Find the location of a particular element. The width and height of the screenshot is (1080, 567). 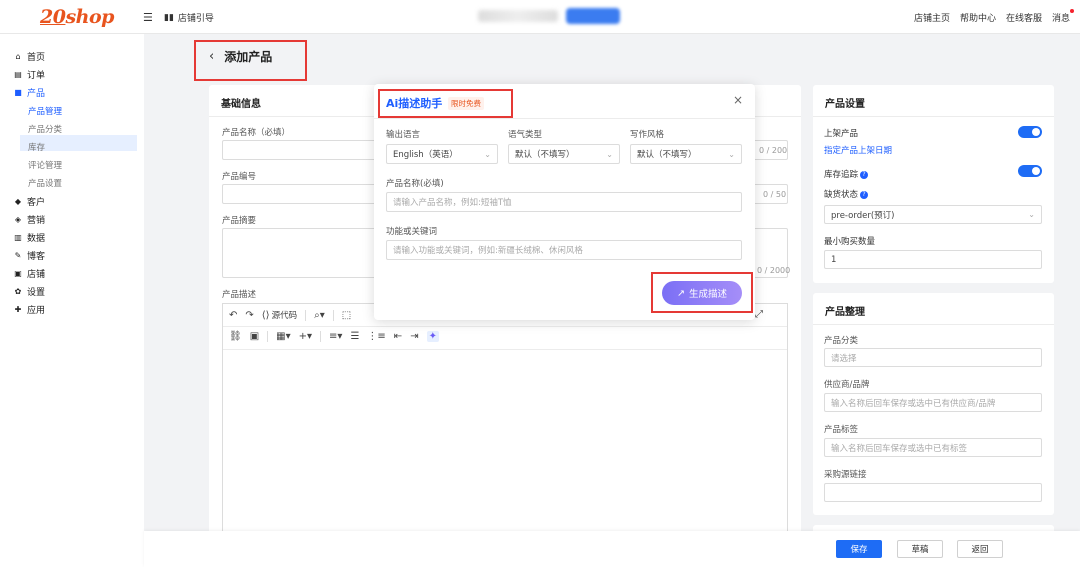

store-badge-blurred is located at coordinates (593, 16).